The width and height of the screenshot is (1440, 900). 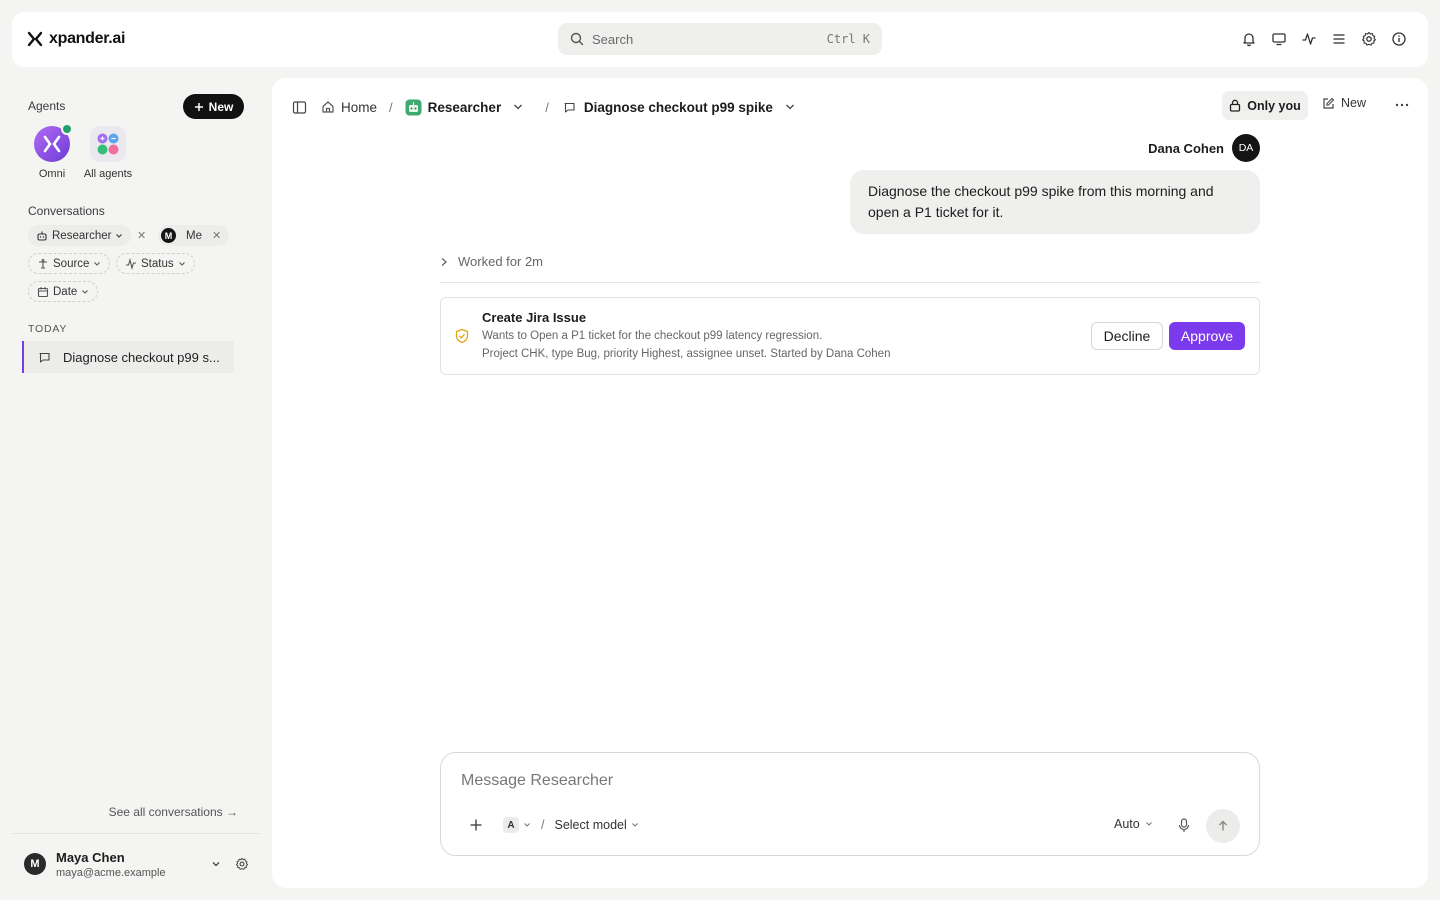 What do you see at coordinates (53, 142) in the screenshot?
I see `omni-avatar` at bounding box center [53, 142].